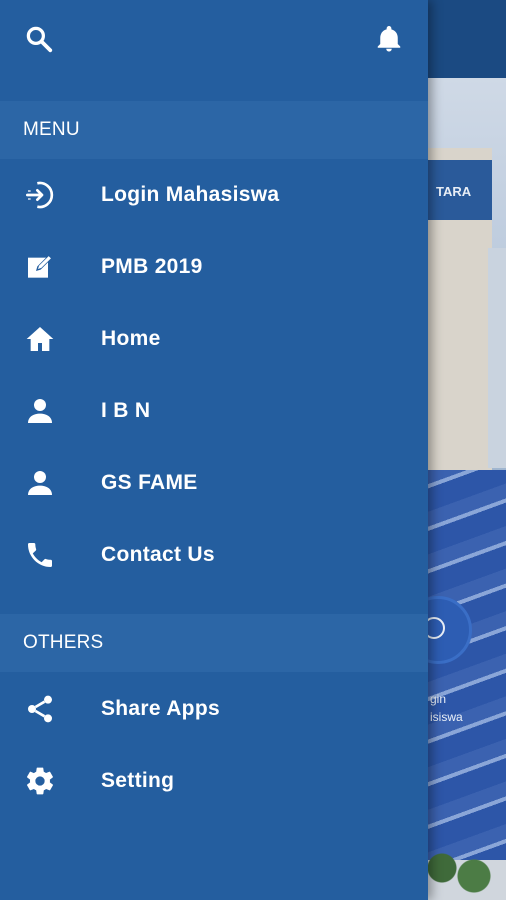  Describe the element at coordinates (39, 39) in the screenshot. I see `search-icon` at that location.